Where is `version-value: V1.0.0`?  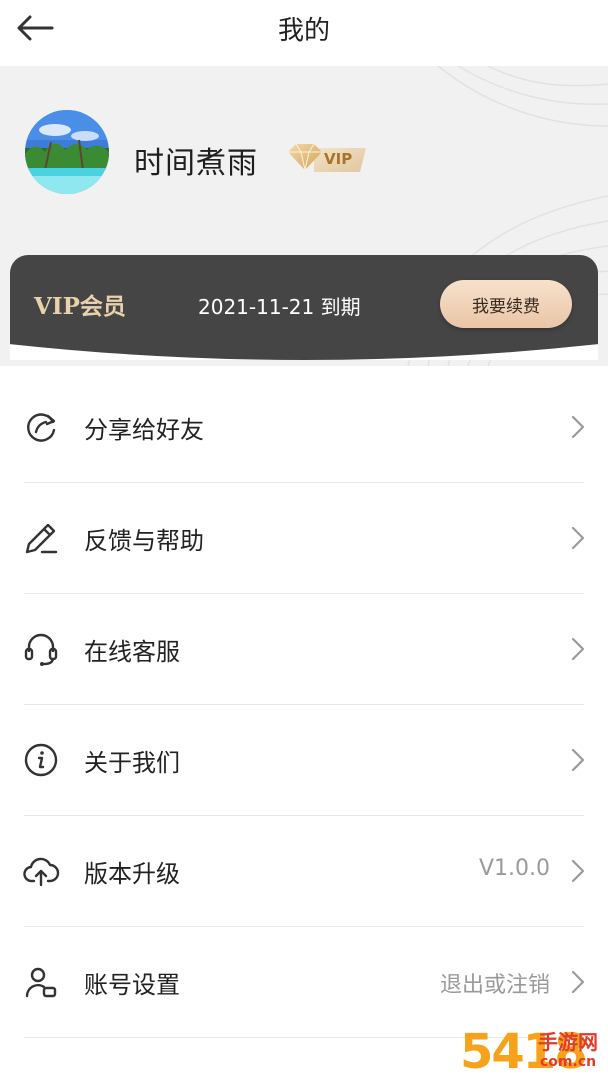
version-value: V1.0.0 is located at coordinates (514, 868).